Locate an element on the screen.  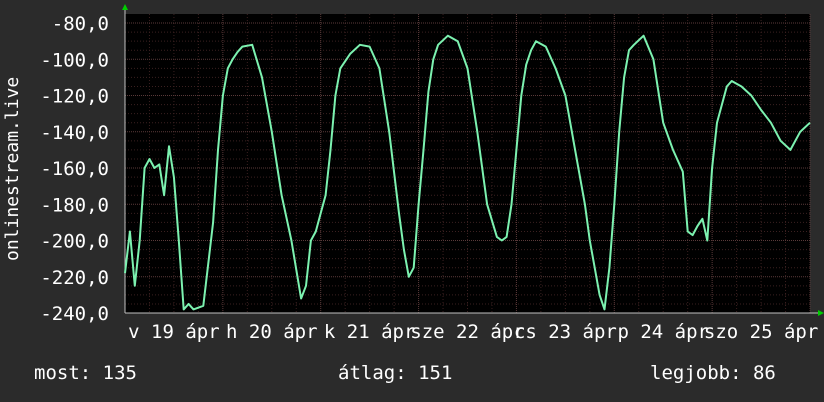
y-tick-label: -180,0 is located at coordinates (74, 205).